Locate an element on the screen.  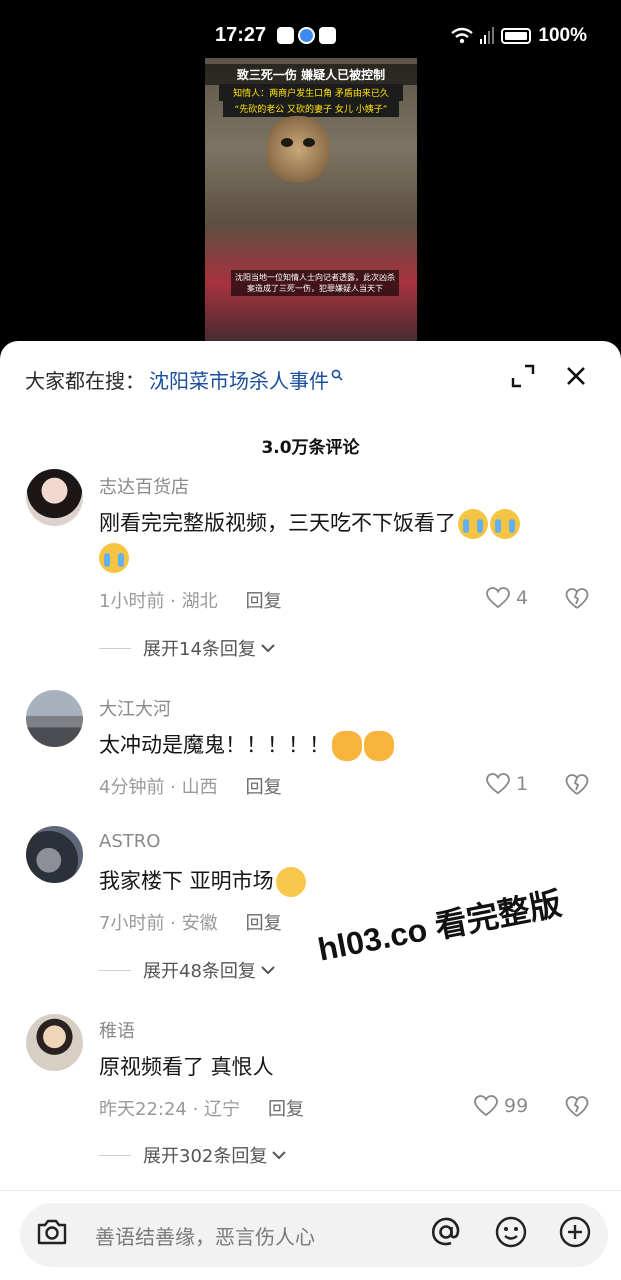
comment-username: 大江大河 is located at coordinates (135, 708).